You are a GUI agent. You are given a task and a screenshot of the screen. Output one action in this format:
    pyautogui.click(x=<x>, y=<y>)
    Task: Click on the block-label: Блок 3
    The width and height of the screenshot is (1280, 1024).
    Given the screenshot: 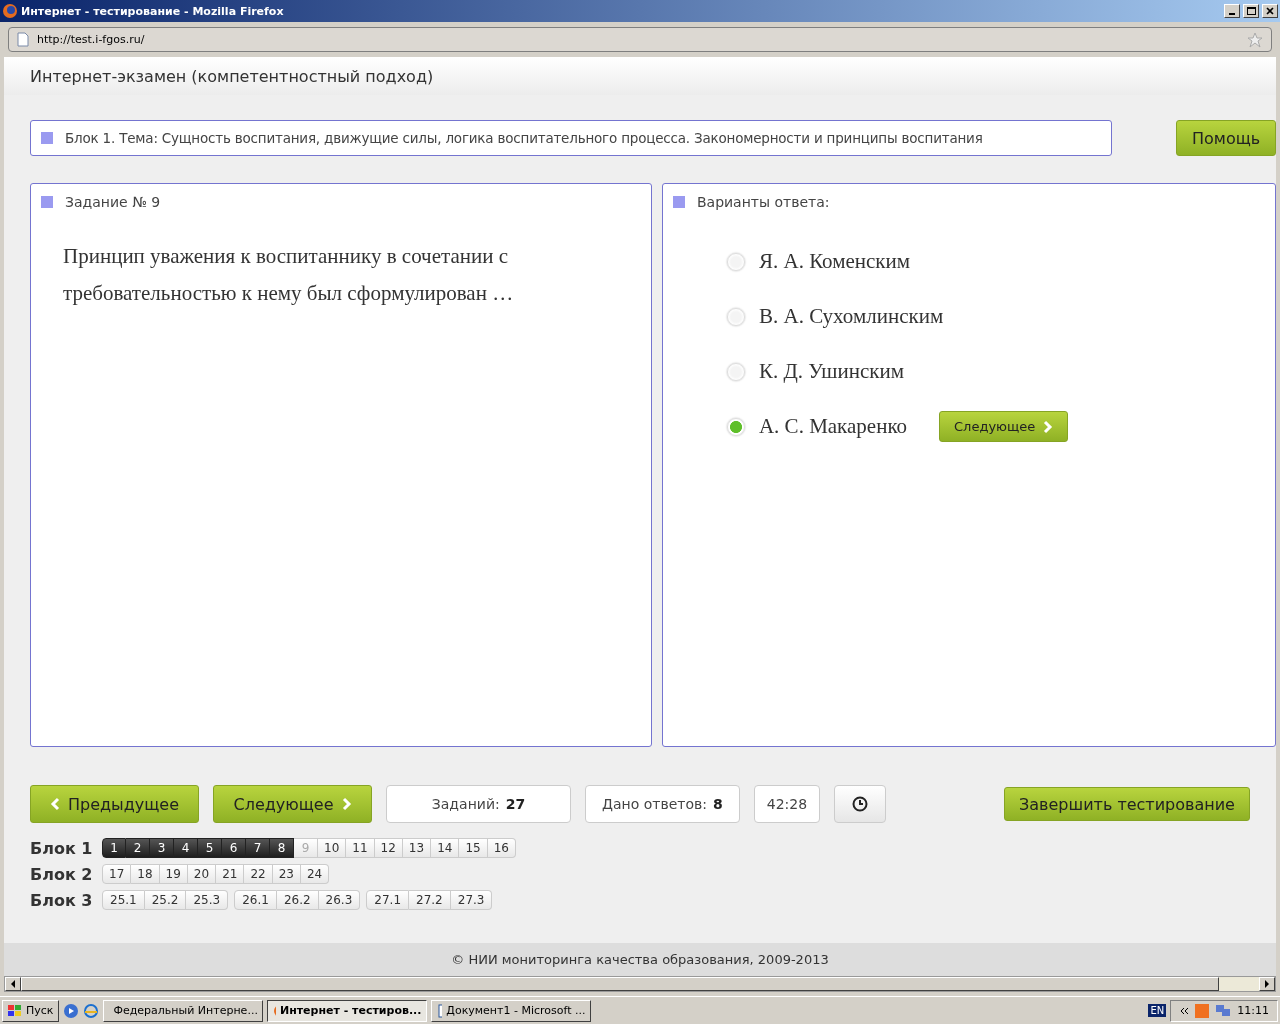 What is the action you would take?
    pyautogui.click(x=62, y=900)
    